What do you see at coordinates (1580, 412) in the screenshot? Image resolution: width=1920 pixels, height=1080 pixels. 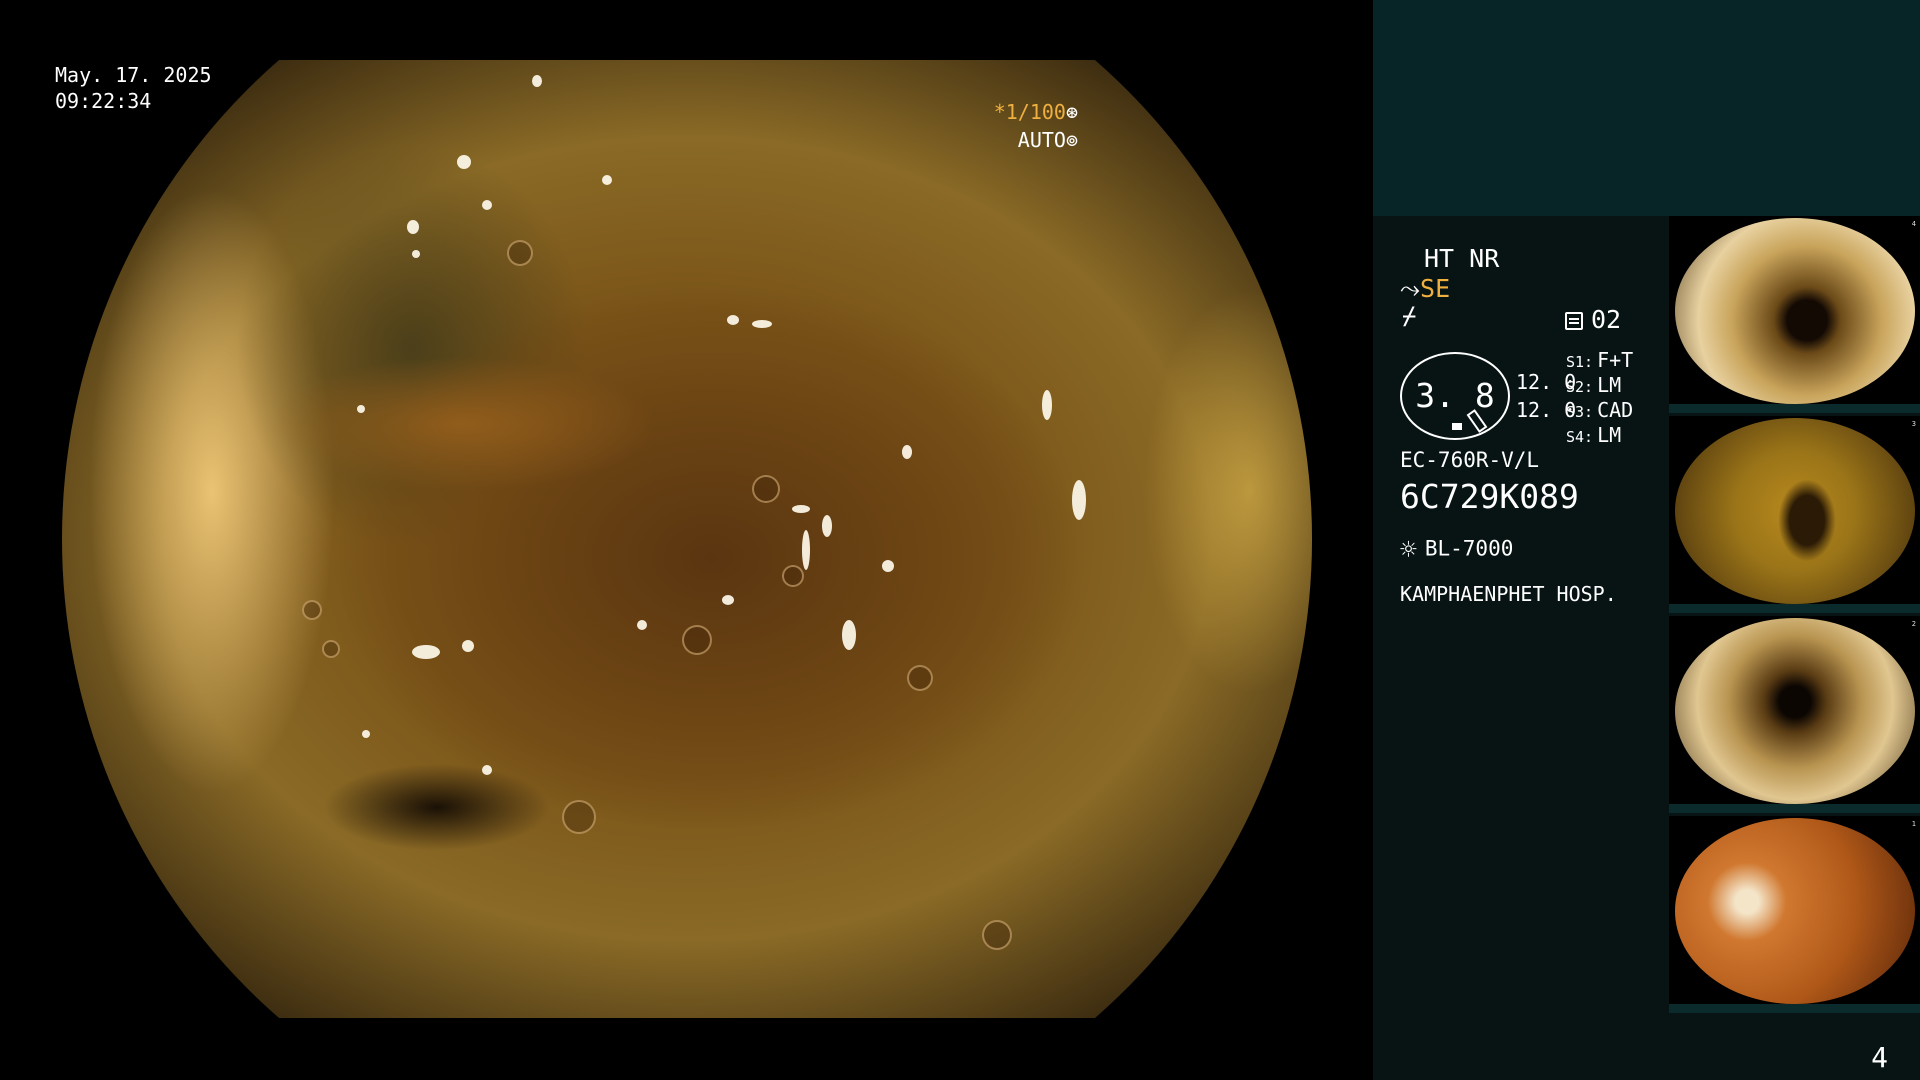 I see `switch-key: S3:` at bounding box center [1580, 412].